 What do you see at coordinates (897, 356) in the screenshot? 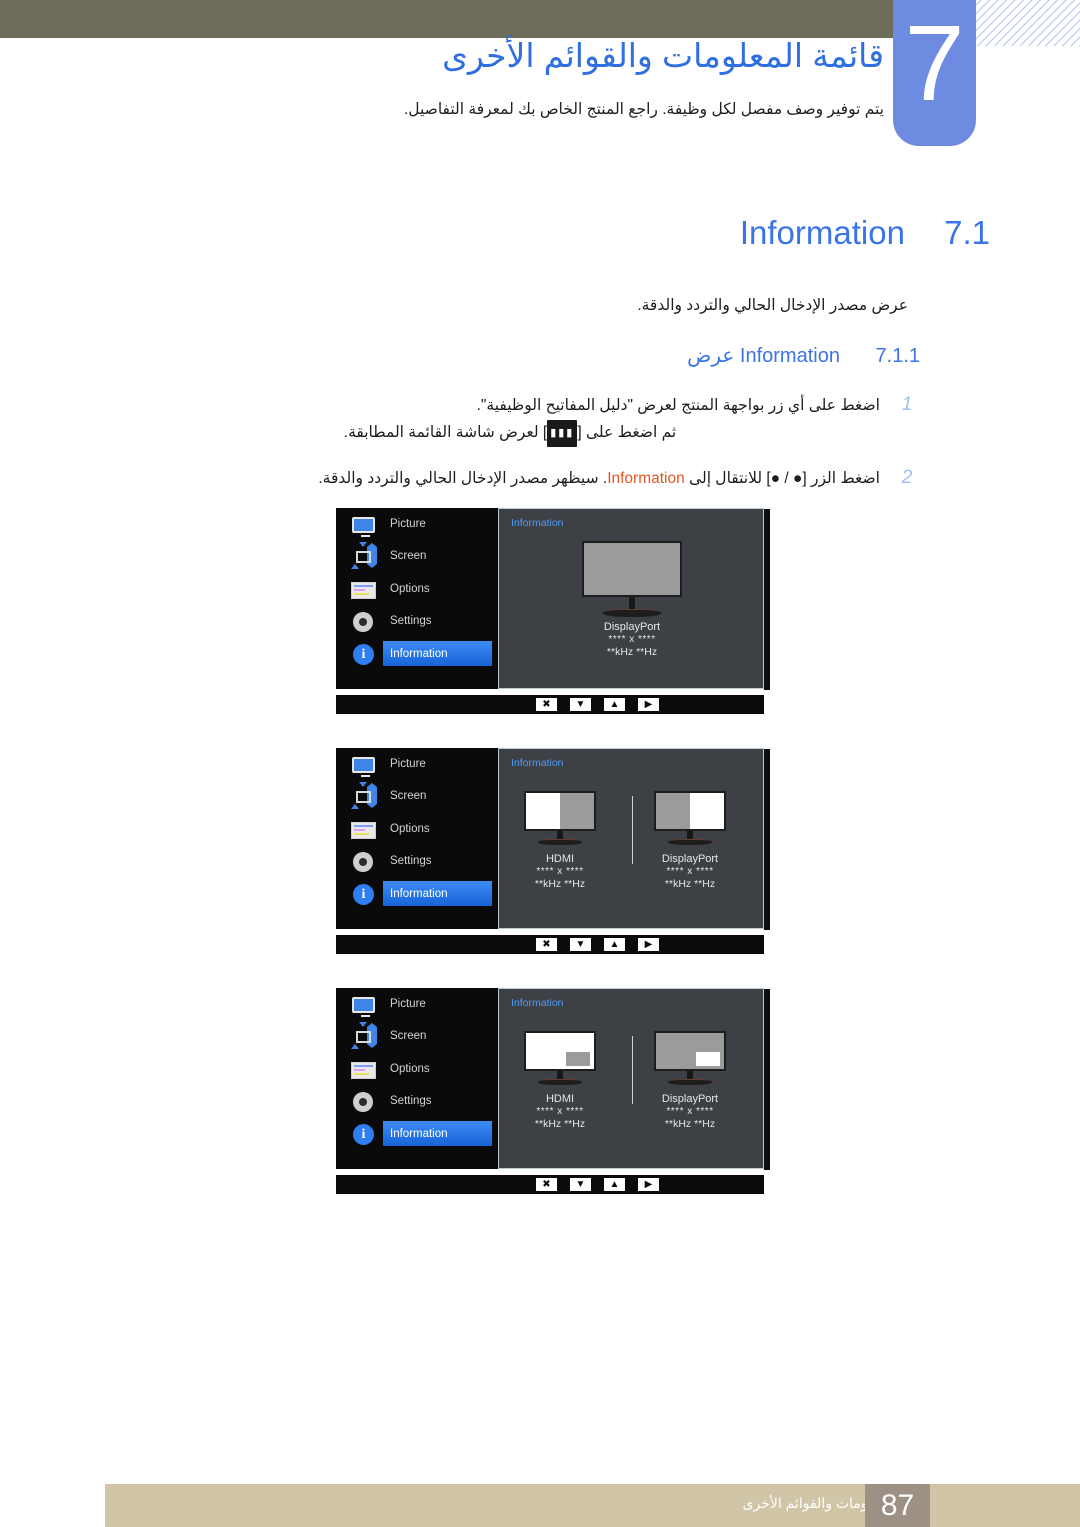
I see `subsection-number: 7.1.1` at bounding box center [897, 356].